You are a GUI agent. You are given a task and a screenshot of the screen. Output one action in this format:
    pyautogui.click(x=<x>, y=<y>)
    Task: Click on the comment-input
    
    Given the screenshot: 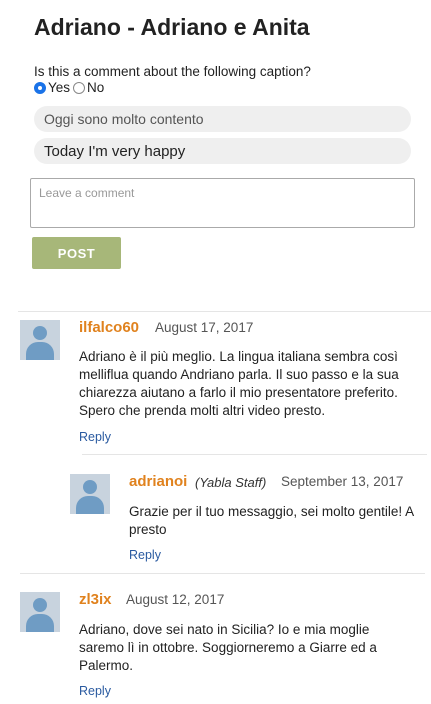 What is the action you would take?
    pyautogui.click(x=222, y=203)
    